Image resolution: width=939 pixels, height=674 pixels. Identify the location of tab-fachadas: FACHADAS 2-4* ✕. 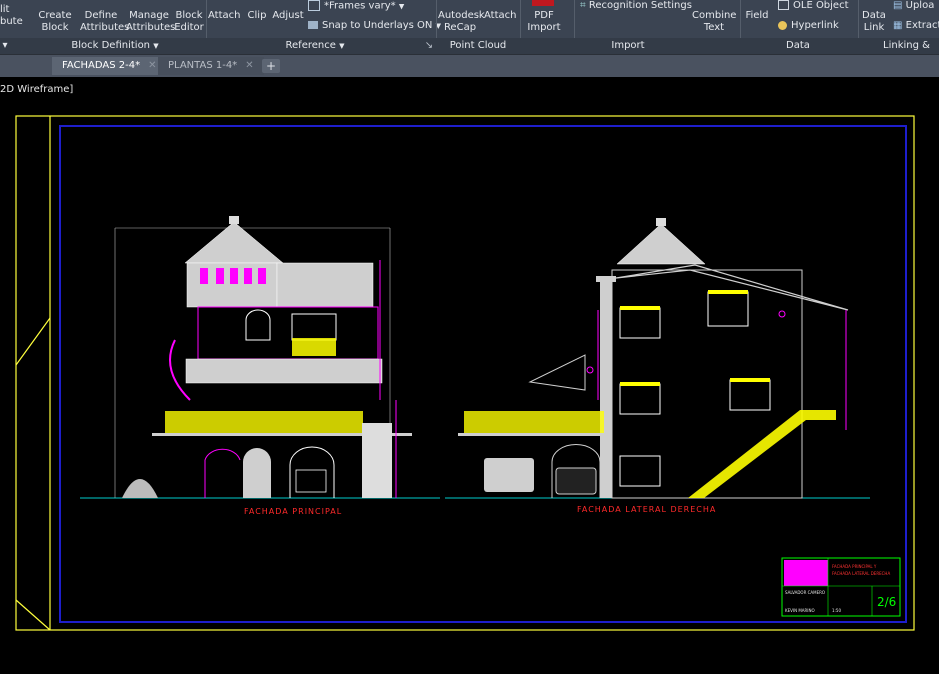
(109, 66).